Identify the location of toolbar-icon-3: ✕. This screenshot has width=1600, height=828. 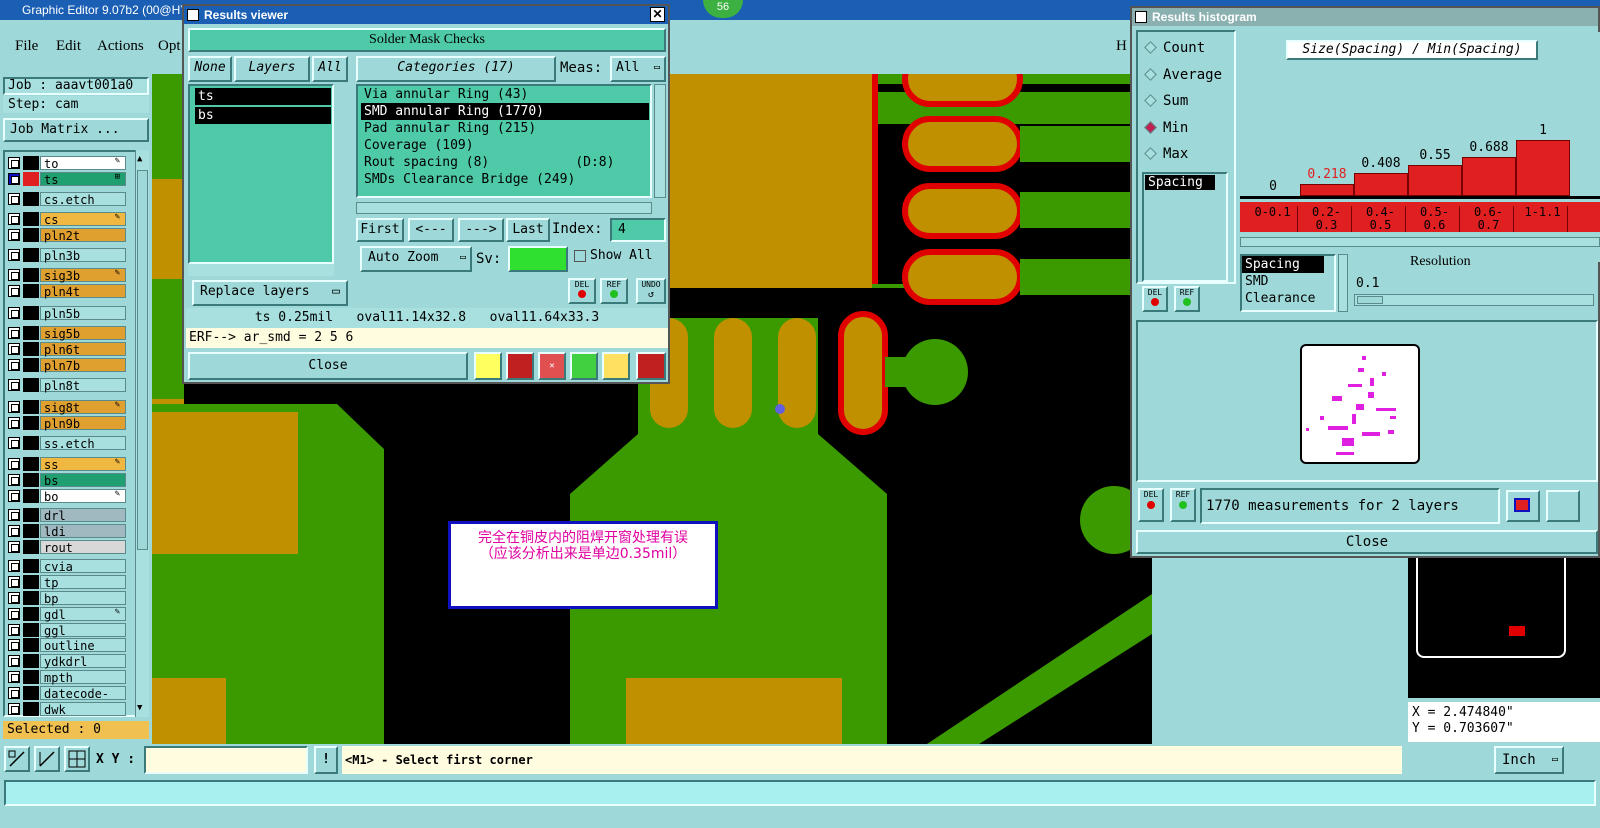
(552, 366).